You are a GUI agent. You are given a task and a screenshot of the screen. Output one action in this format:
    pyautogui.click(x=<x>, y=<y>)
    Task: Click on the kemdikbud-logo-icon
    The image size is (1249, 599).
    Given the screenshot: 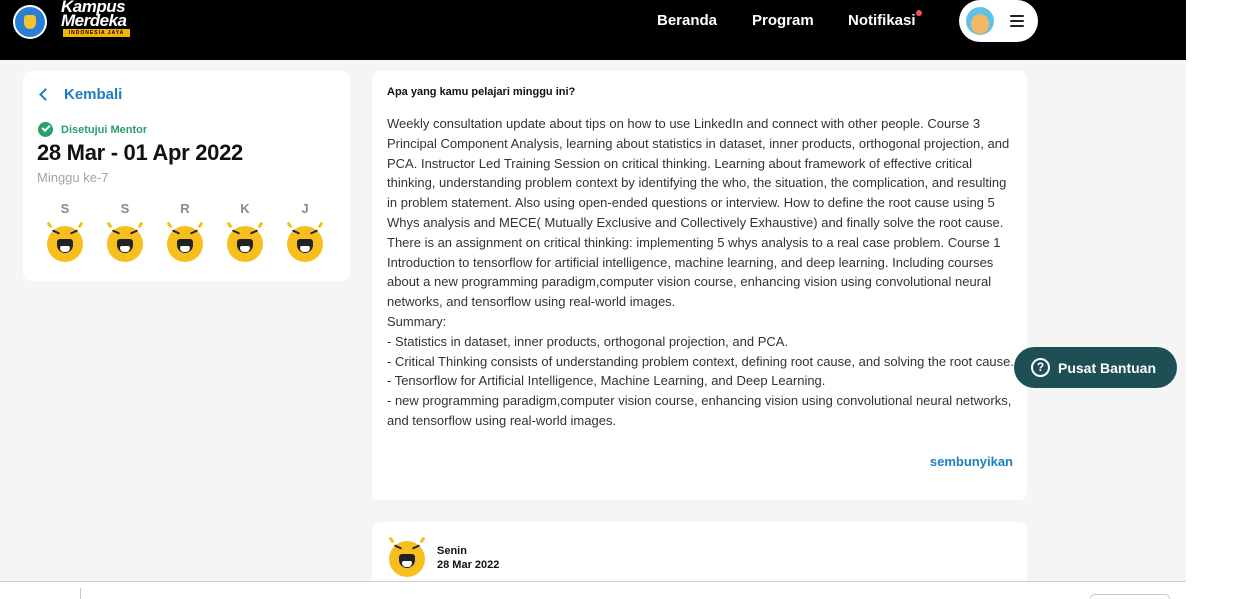 What is the action you would take?
    pyautogui.click(x=30, y=22)
    